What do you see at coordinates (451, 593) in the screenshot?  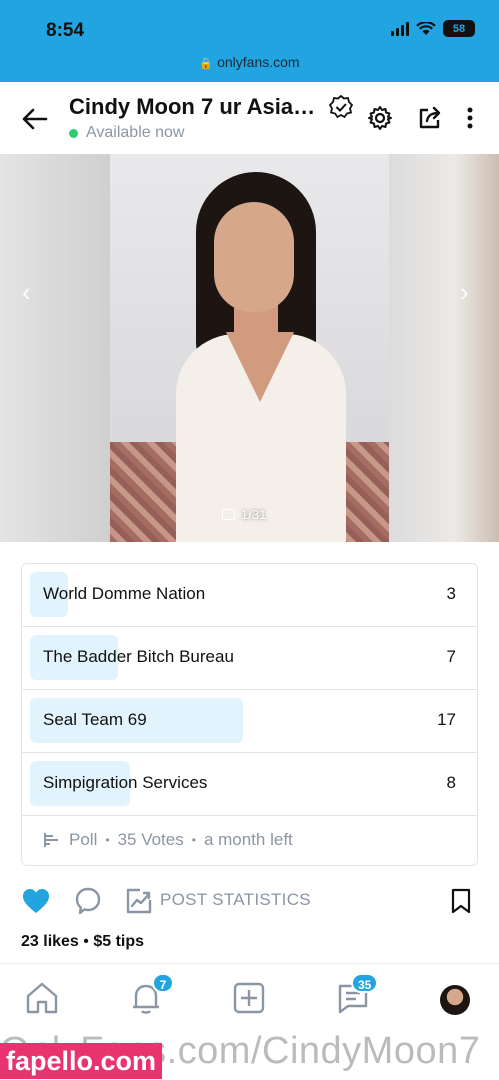 I see `poll-option-votes: 3` at bounding box center [451, 593].